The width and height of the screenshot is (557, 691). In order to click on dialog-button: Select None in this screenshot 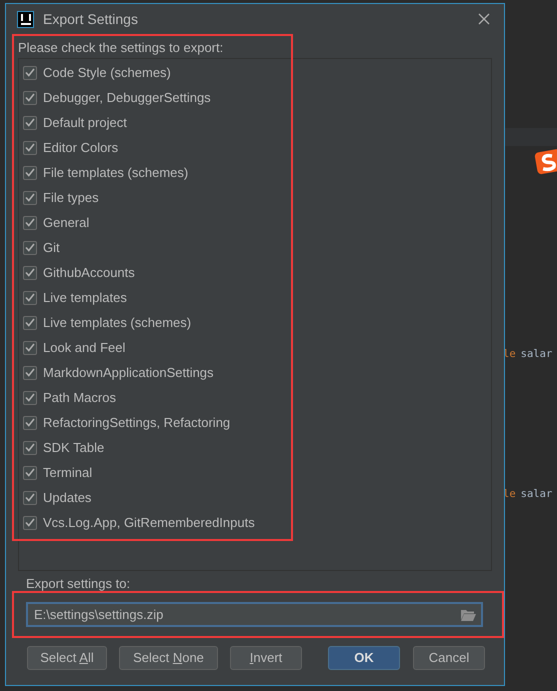, I will do `click(168, 658)`.